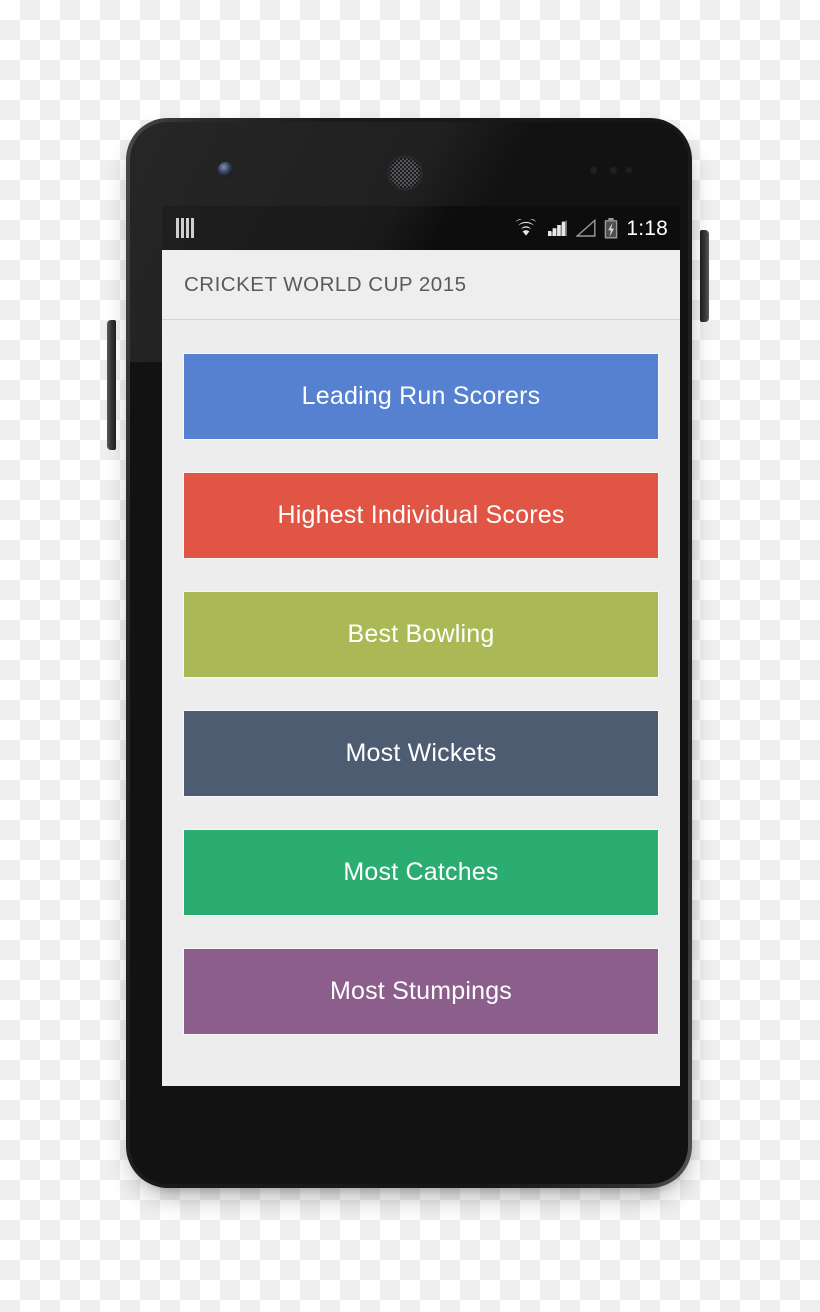  I want to click on best-bowling-button: Best Bowling, so click(421, 634).